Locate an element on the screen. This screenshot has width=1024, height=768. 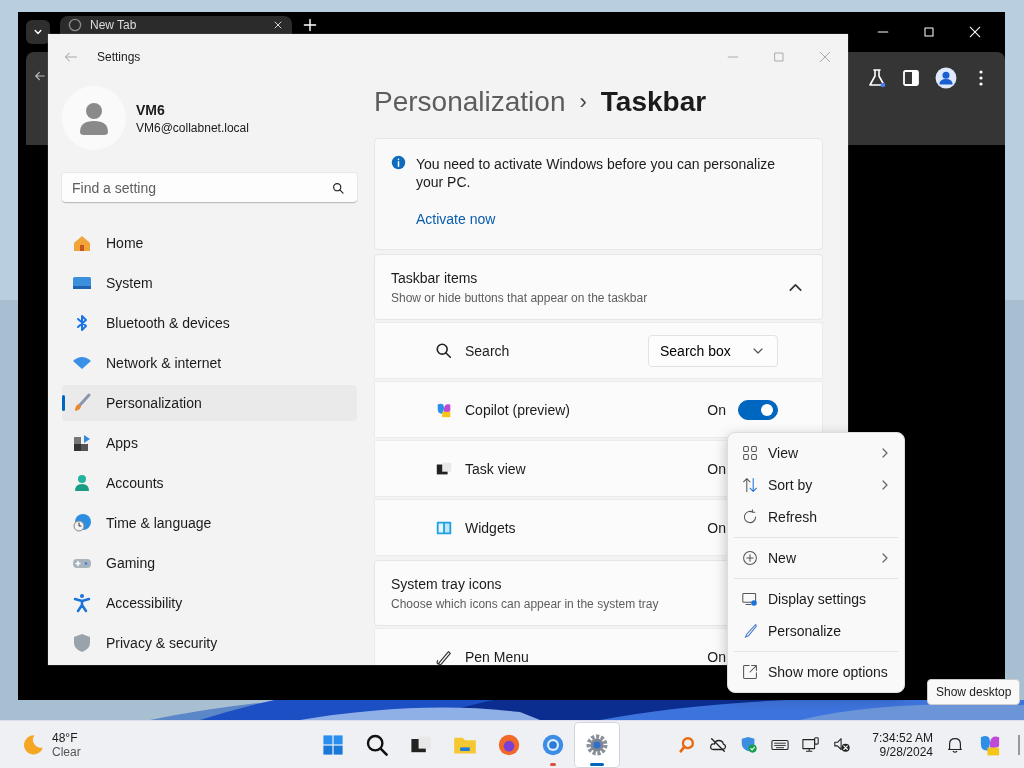
speaker-muted-icon is located at coordinates (842, 744).